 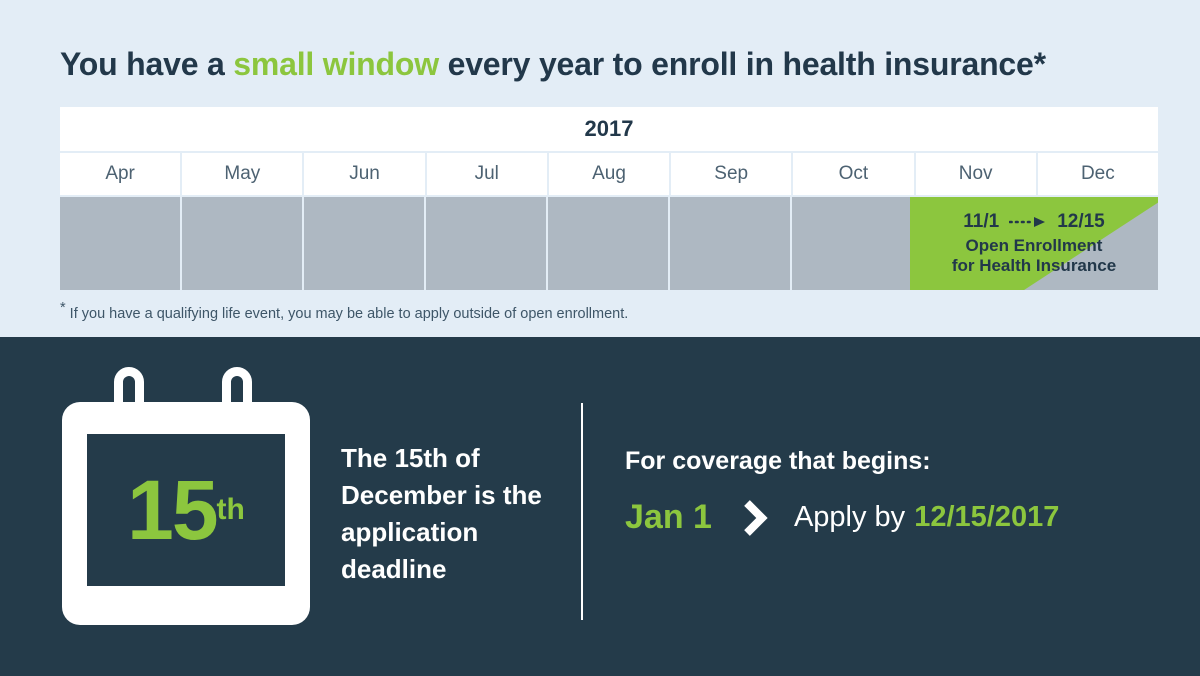 I want to click on calendar-month-header-row: Apr May Jun Jul Aug Sep Oct Nov Dec, so click(x=609, y=174).